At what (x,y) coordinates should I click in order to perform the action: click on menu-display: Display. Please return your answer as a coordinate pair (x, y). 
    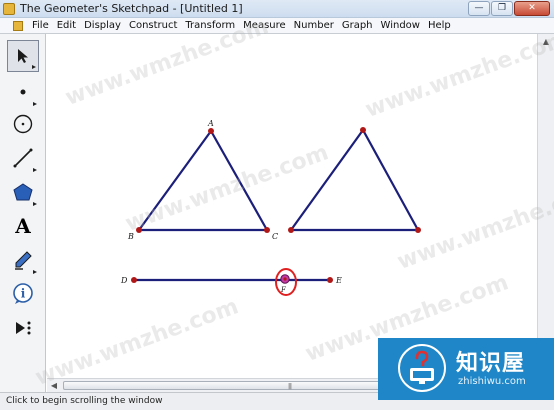
    Looking at the image, I should click on (102, 26).